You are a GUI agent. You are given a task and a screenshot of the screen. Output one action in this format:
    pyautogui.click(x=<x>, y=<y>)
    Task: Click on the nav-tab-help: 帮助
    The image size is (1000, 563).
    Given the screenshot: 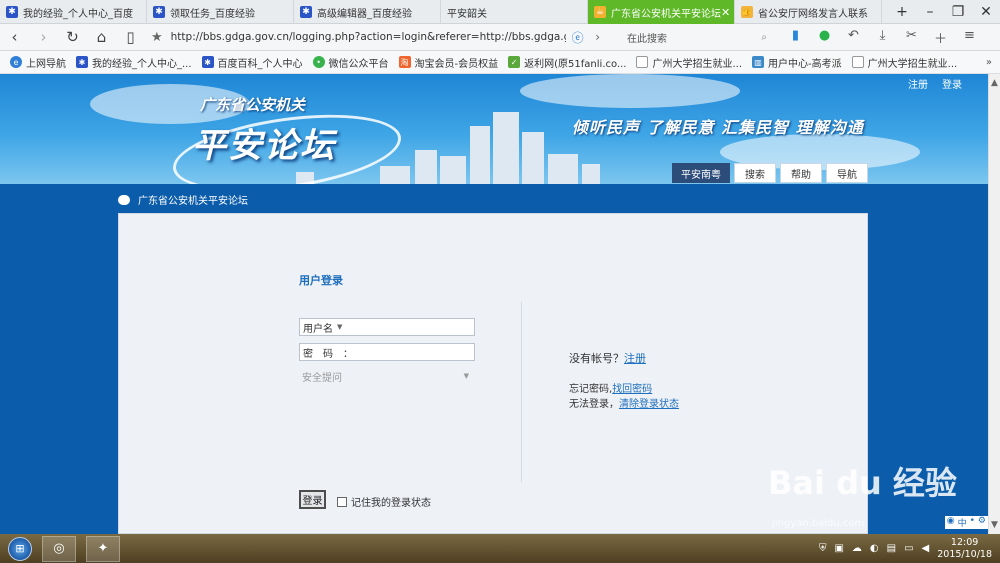 What is the action you would take?
    pyautogui.click(x=801, y=173)
    